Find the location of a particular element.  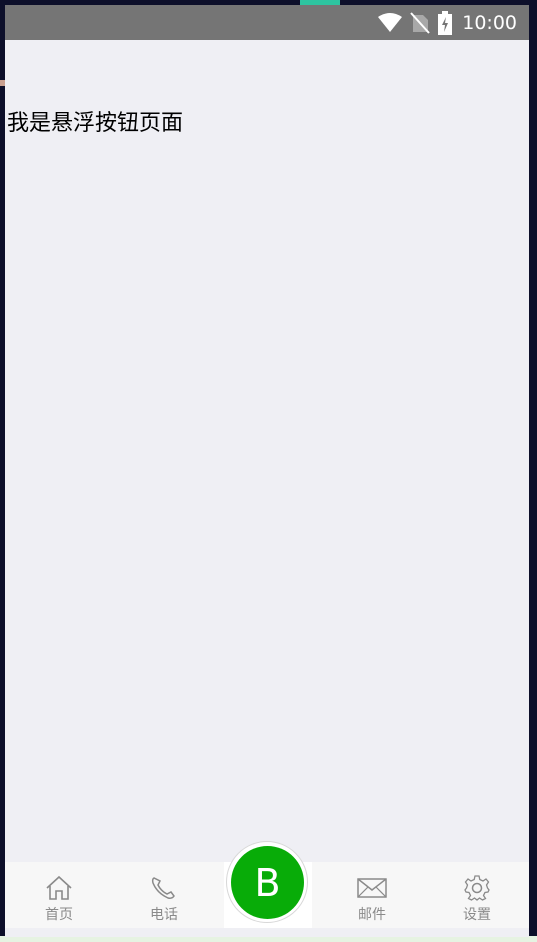

mail-icon is located at coordinates (372, 888).